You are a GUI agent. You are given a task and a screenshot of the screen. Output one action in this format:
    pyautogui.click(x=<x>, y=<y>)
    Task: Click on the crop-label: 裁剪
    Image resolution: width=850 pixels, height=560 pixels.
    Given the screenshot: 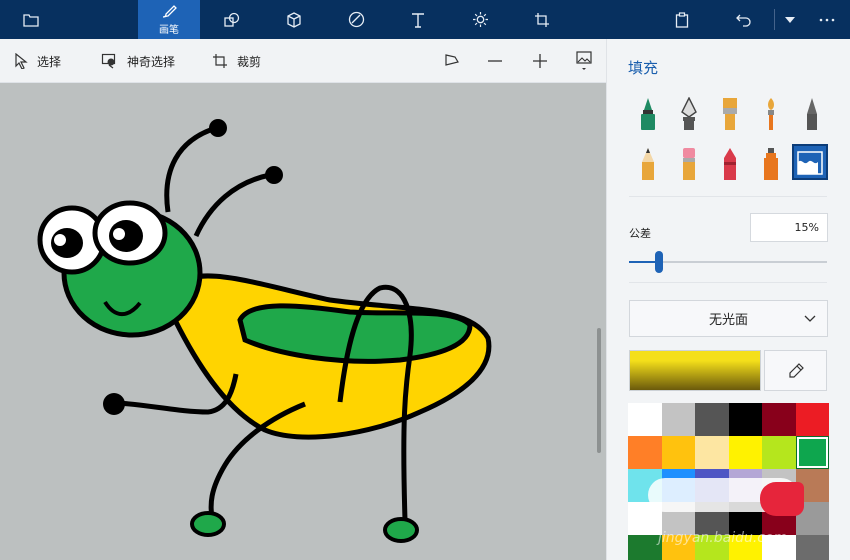 What is the action you would take?
    pyautogui.click(x=249, y=61)
    